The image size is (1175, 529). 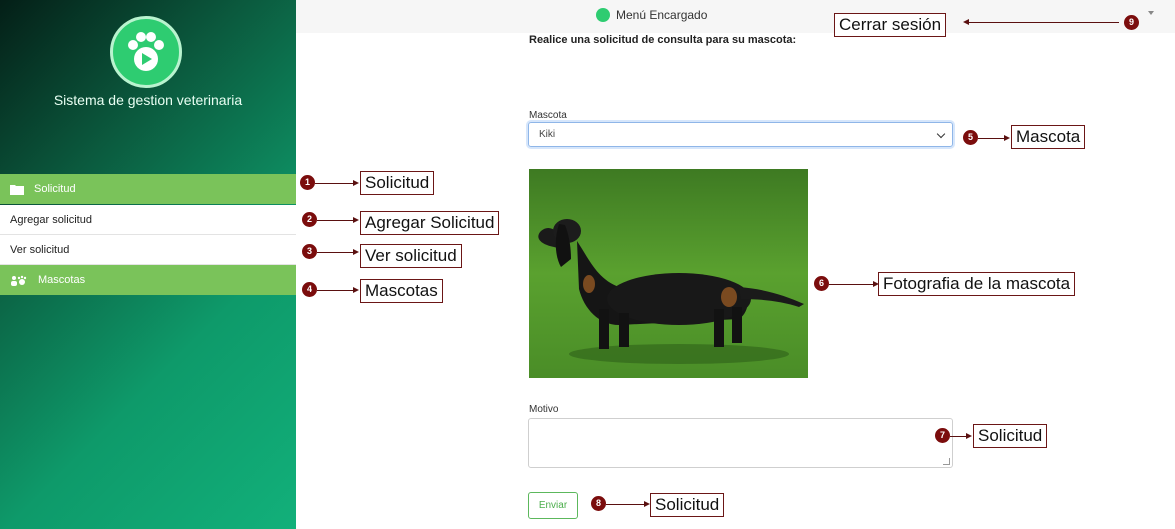 I want to click on send-button: Enviar, so click(x=553, y=505).